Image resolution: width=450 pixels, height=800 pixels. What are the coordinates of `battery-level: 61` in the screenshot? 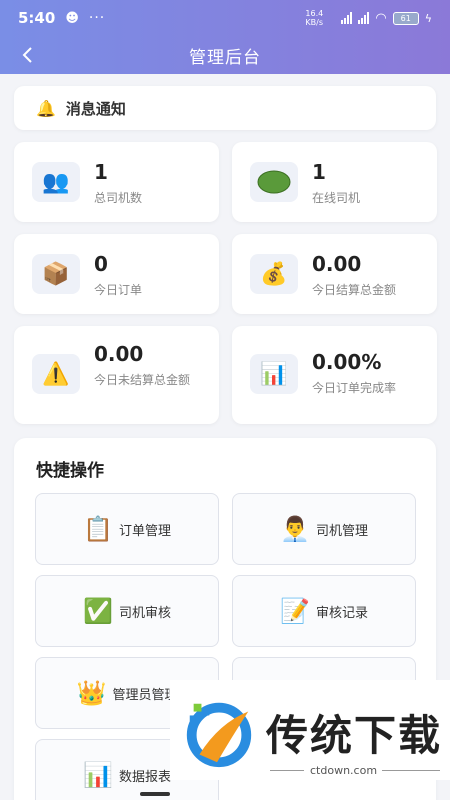 It's located at (405, 18).